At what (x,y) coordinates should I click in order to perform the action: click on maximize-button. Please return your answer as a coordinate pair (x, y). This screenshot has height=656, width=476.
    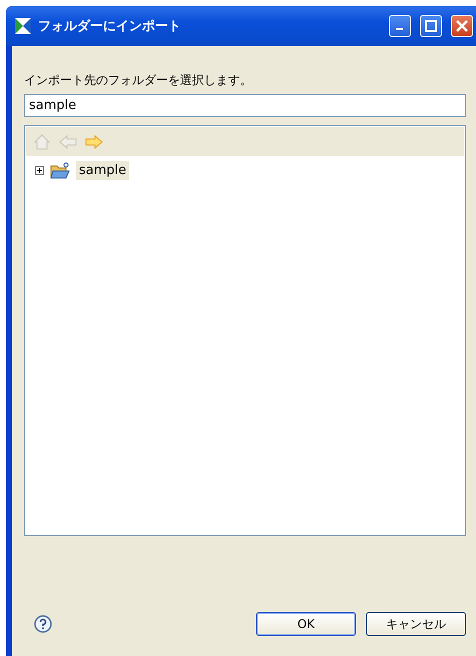
    Looking at the image, I should click on (431, 26).